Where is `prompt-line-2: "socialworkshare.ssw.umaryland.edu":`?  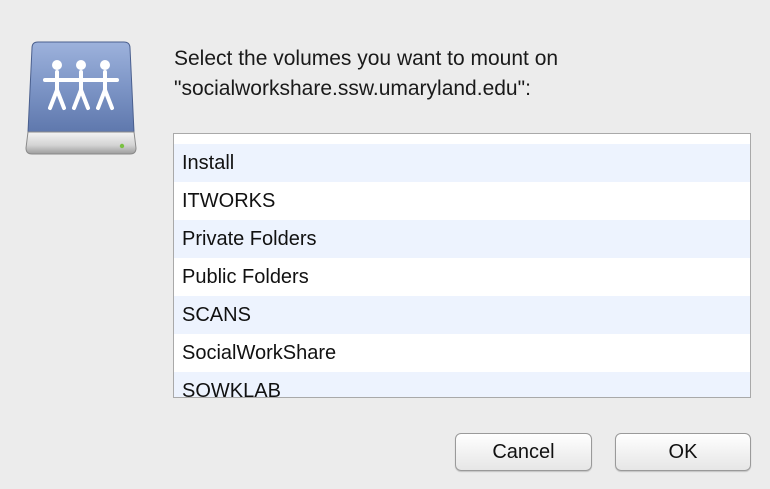 prompt-line-2: "socialworkshare.ssw.umaryland.edu": is located at coordinates (352, 88).